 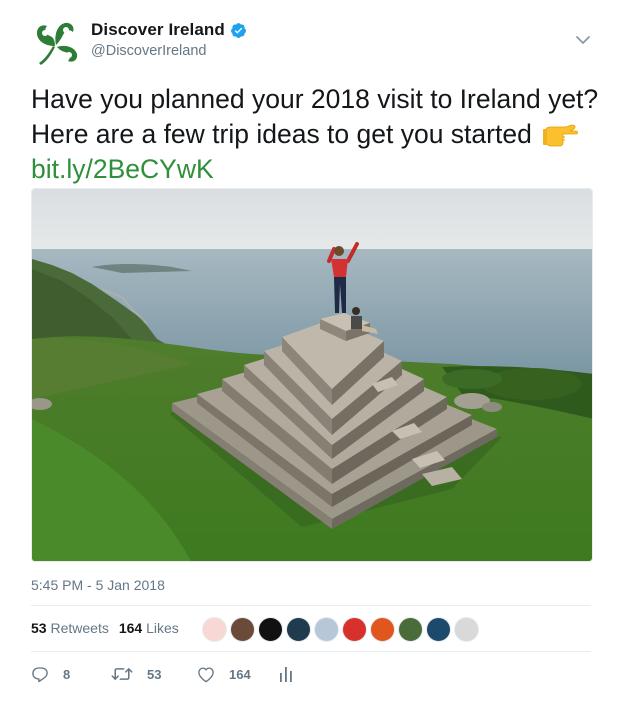 I want to click on heart-icon, so click(x=206, y=674).